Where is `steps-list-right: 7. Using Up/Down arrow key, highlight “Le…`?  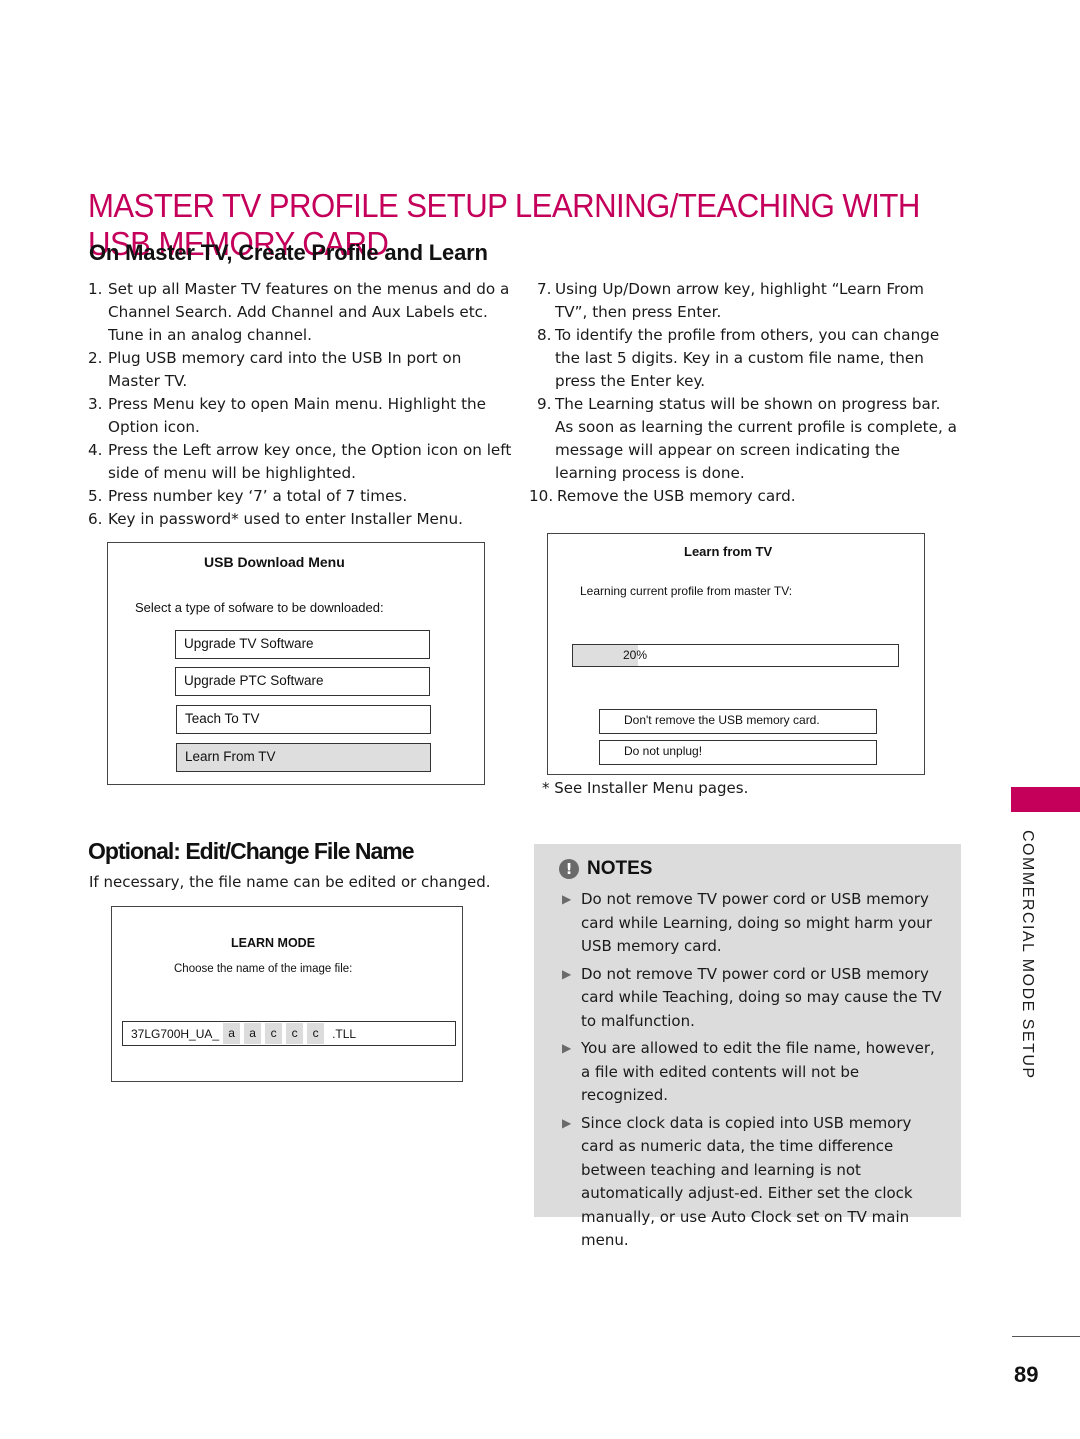 steps-list-right: 7. Using Up/Down arrow key, highlight “Le… is located at coordinates (743, 393).